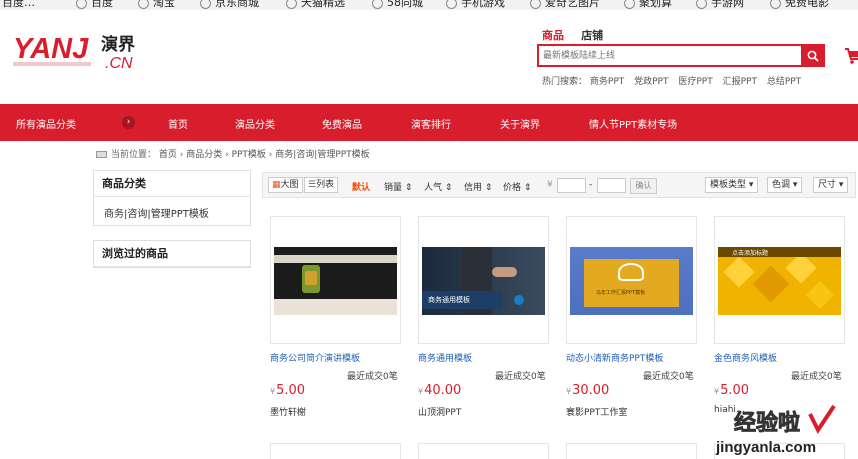  What do you see at coordinates (850, 55) in the screenshot?
I see `cart-icon` at bounding box center [850, 55].